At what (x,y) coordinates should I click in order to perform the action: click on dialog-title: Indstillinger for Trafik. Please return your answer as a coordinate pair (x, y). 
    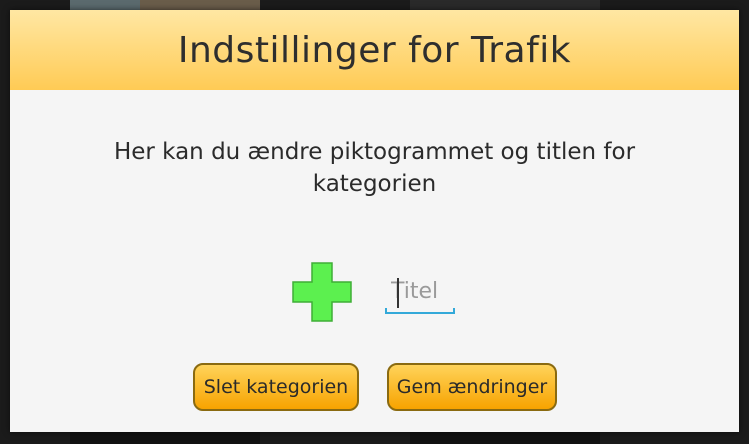
    Looking at the image, I should click on (374, 50).